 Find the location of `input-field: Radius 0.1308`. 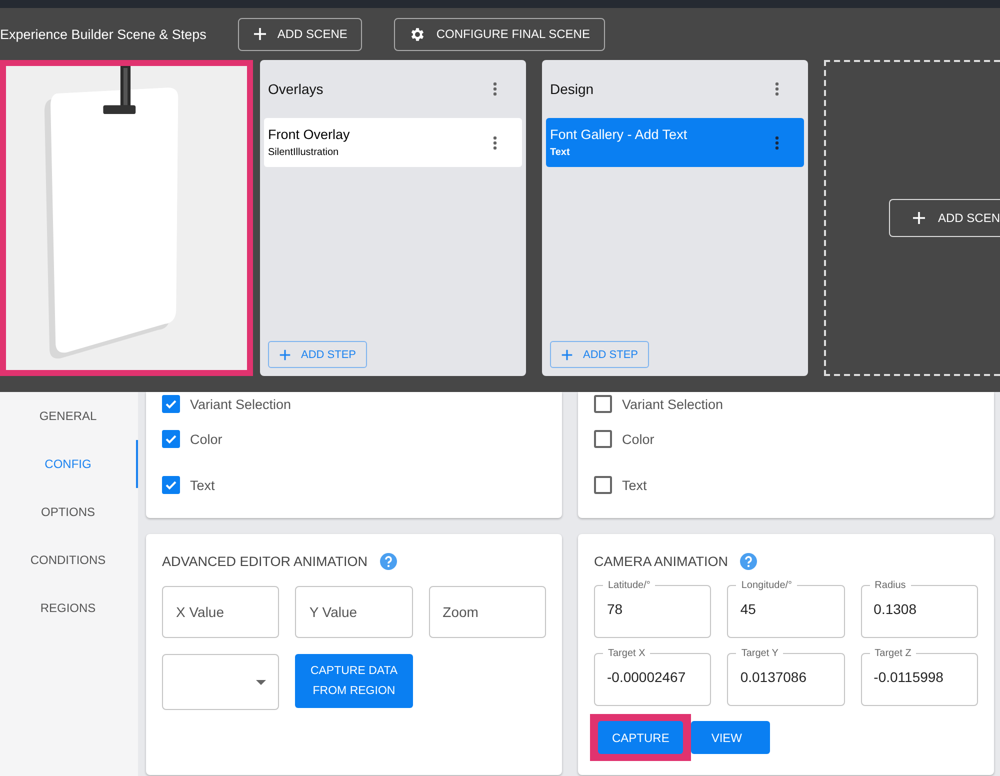

input-field: Radius 0.1308 is located at coordinates (919, 609).